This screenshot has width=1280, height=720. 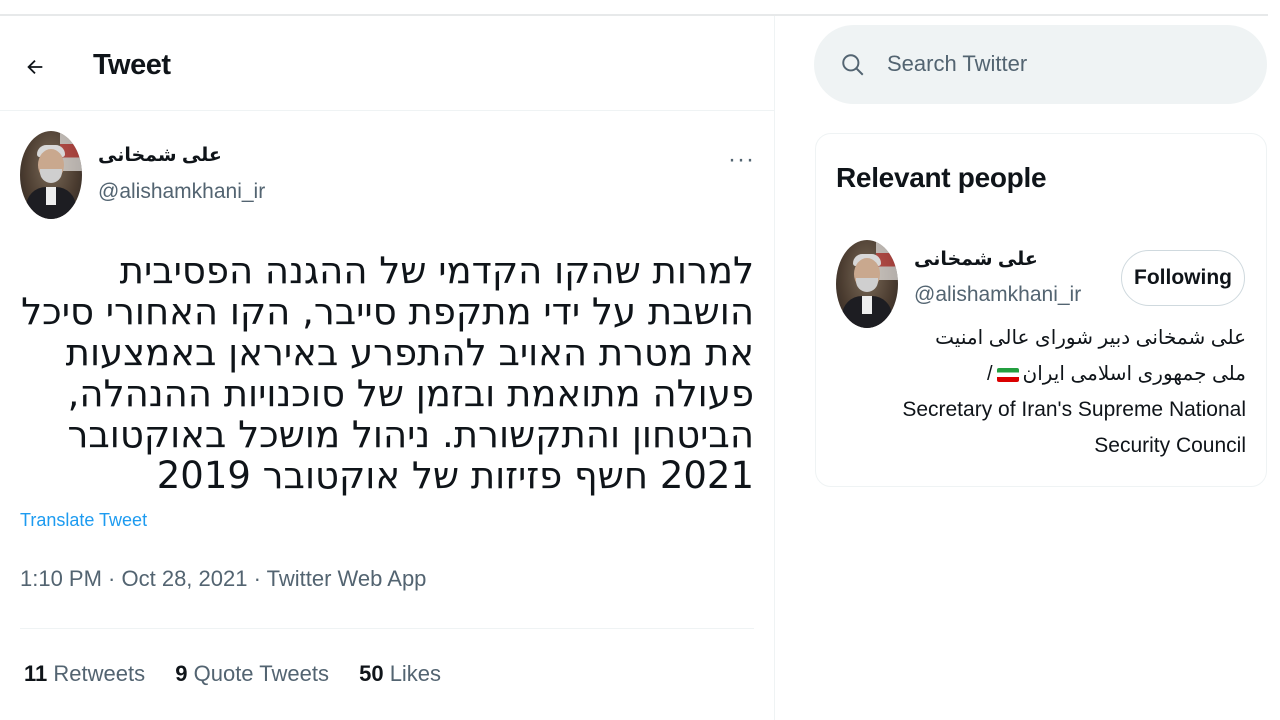 I want to click on tweet-timestamp: 1:10 PM · Oct 28, 2021 · Twitter Web App, so click(x=223, y=579).